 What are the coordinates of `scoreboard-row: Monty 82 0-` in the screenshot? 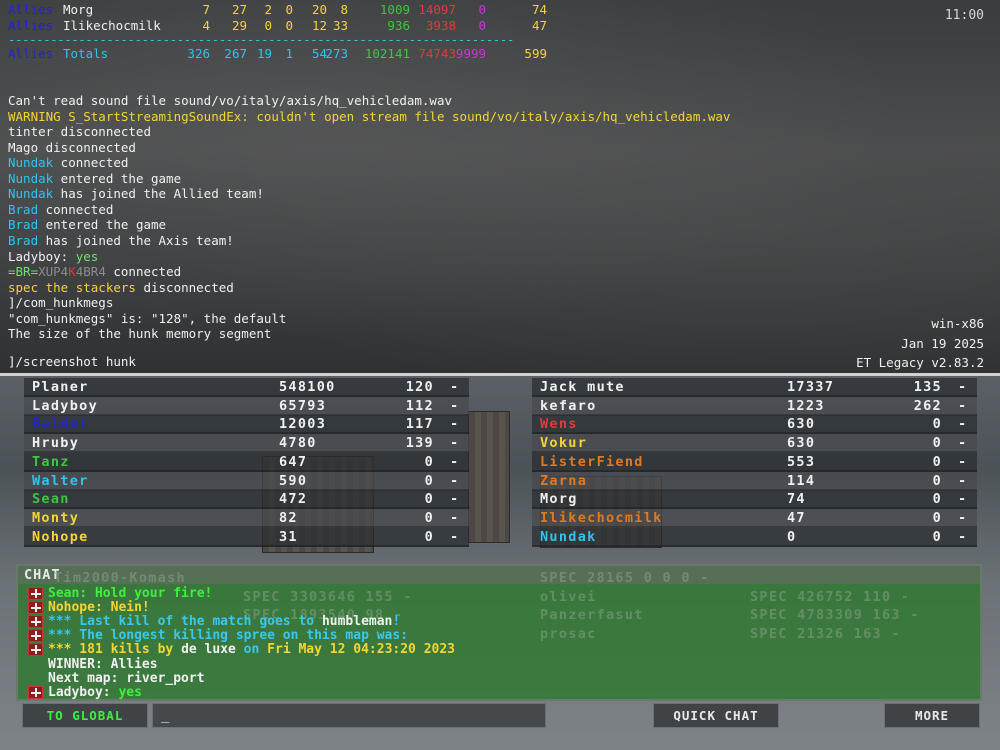 It's located at (246, 518).